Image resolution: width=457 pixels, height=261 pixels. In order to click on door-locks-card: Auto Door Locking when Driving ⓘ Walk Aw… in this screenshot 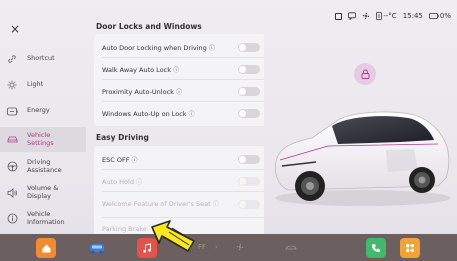, I will do `click(179, 80)`.